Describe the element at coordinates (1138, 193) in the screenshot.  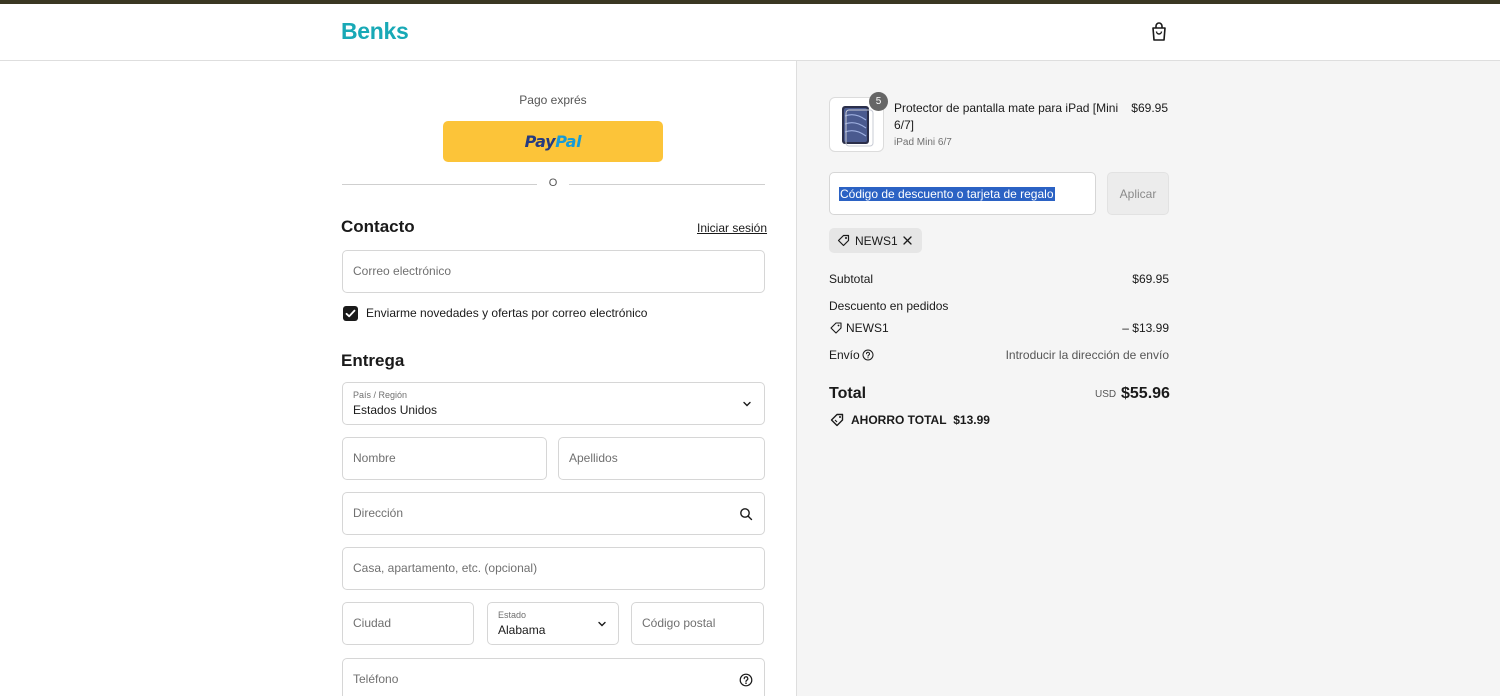
I see `apply-button: Aplicar` at that location.